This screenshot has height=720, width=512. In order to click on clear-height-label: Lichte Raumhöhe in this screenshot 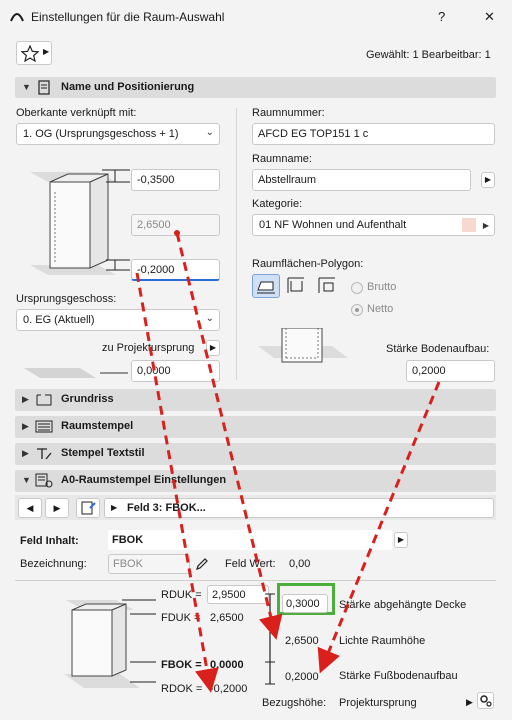, I will do `click(382, 641)`.